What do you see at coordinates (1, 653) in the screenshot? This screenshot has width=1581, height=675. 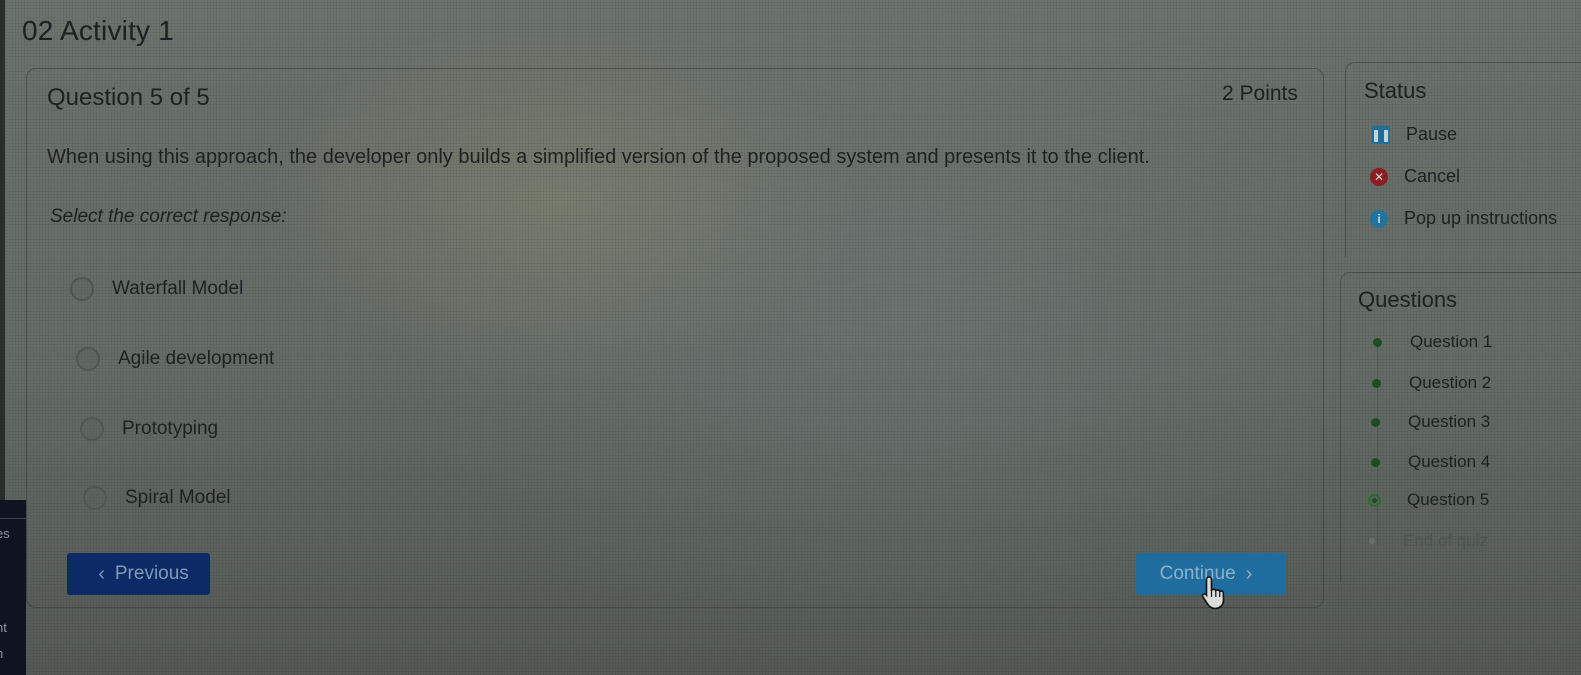 I see `sidebar-text-fragment: n` at bounding box center [1, 653].